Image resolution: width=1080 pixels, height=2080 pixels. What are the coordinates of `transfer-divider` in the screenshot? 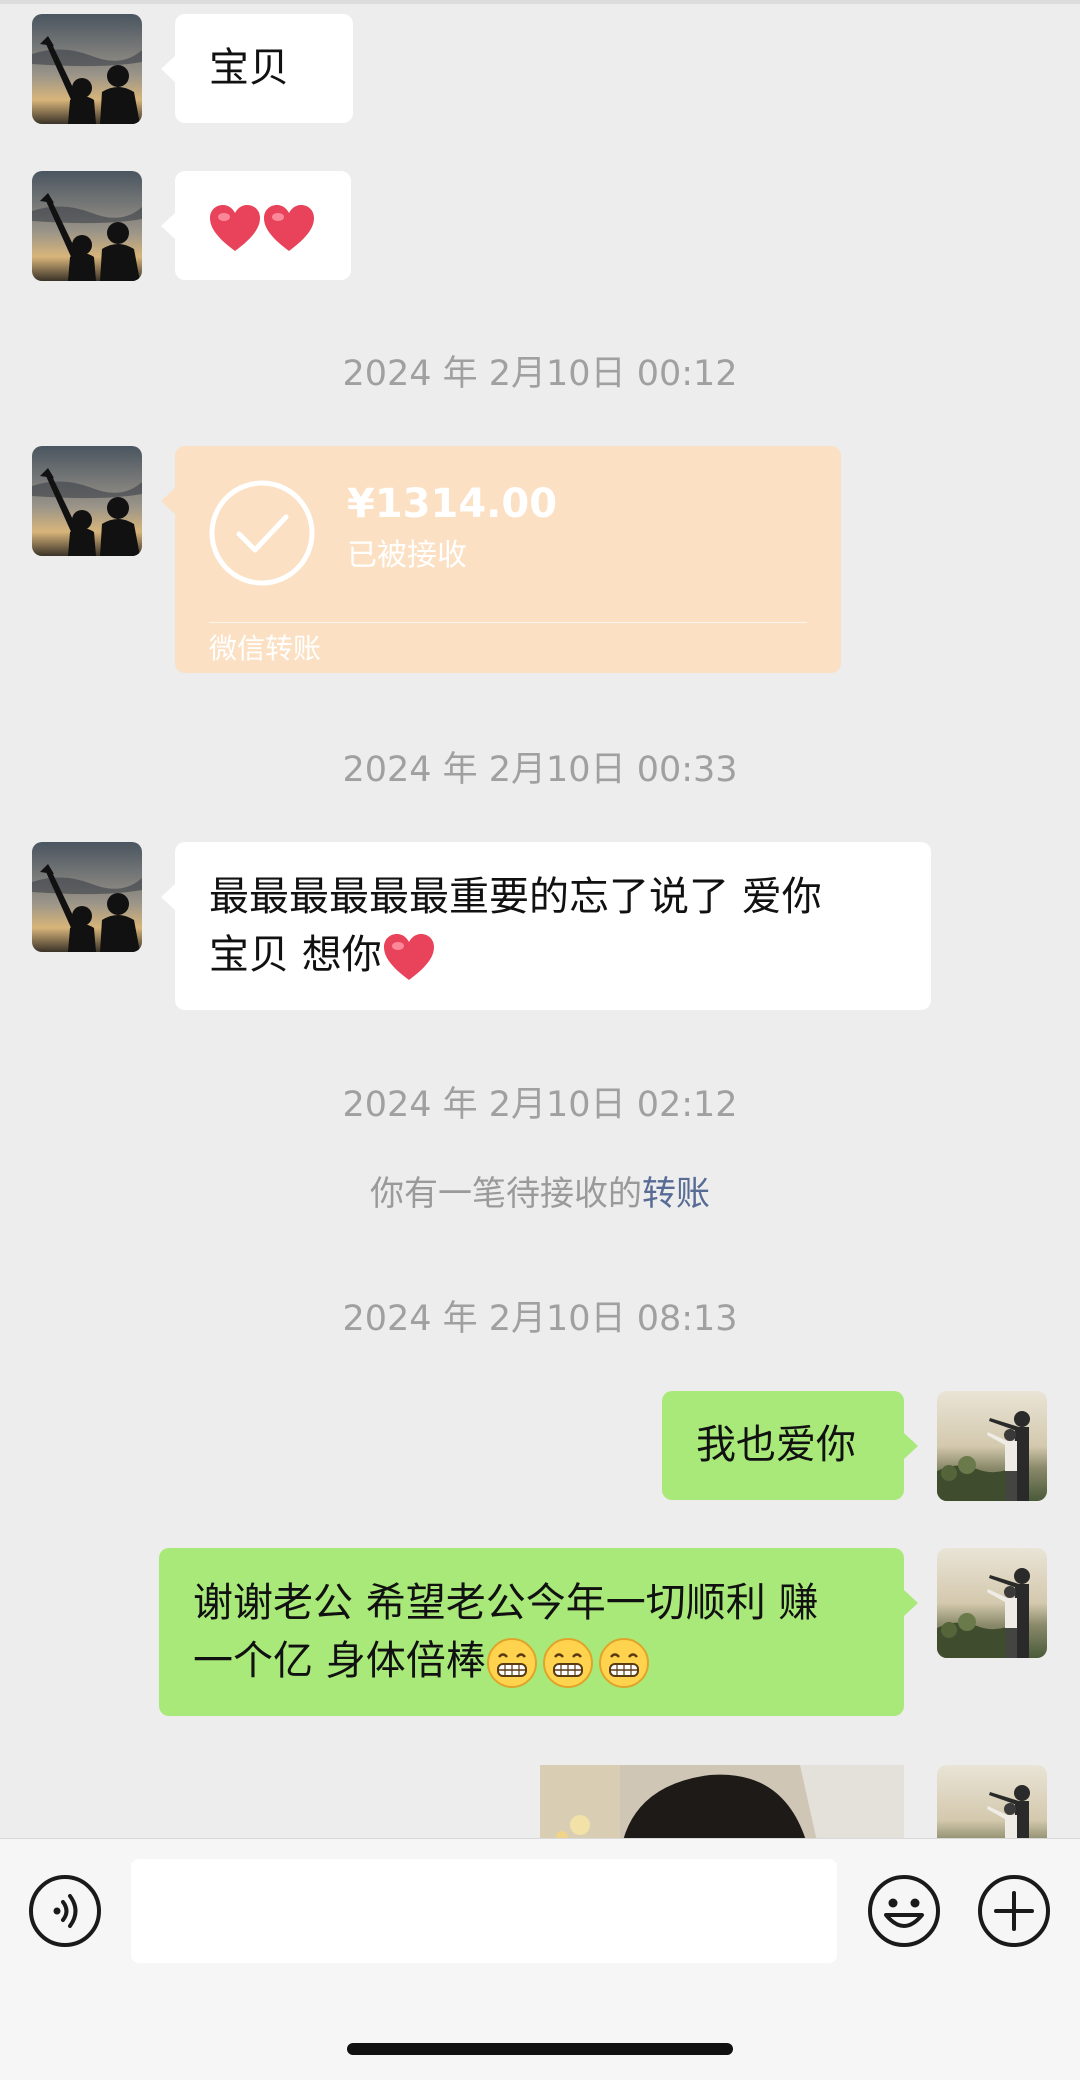 It's located at (508, 622).